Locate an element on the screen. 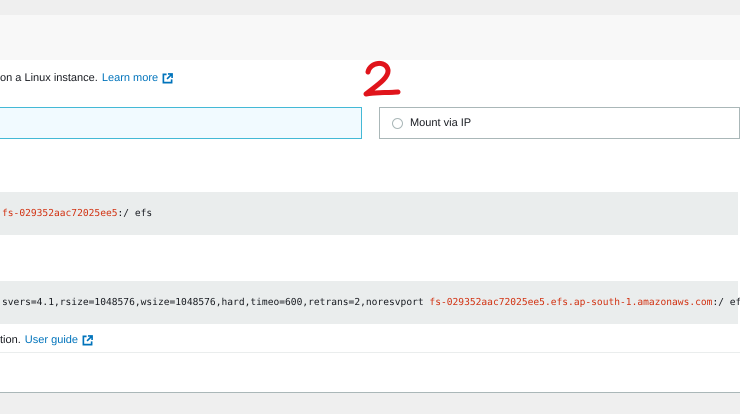  radio-option is located at coordinates (181, 123).